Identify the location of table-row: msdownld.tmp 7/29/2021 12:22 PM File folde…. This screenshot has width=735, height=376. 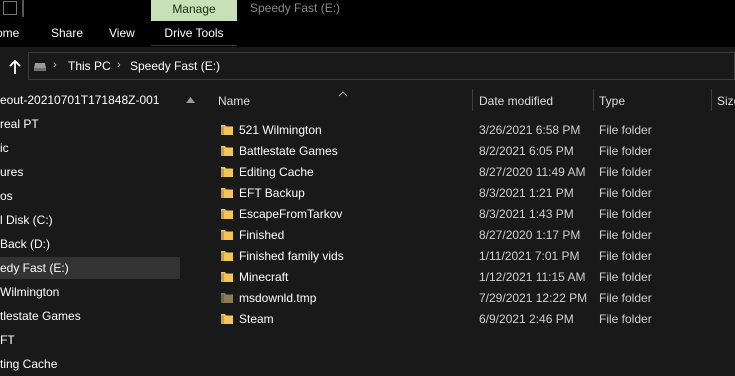
(467, 298).